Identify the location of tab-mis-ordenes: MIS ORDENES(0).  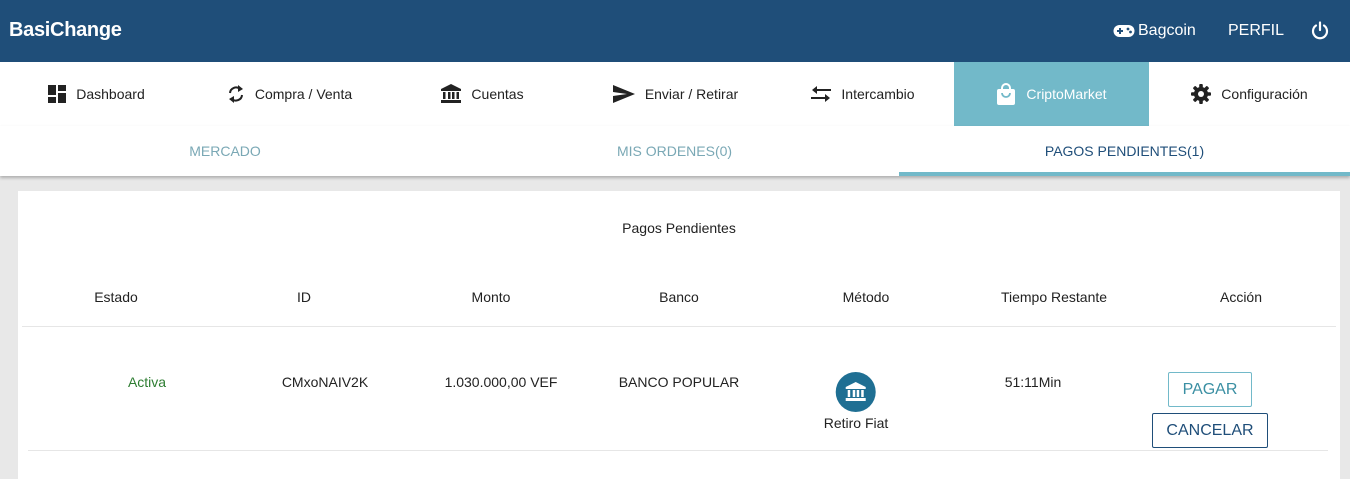
(674, 151).